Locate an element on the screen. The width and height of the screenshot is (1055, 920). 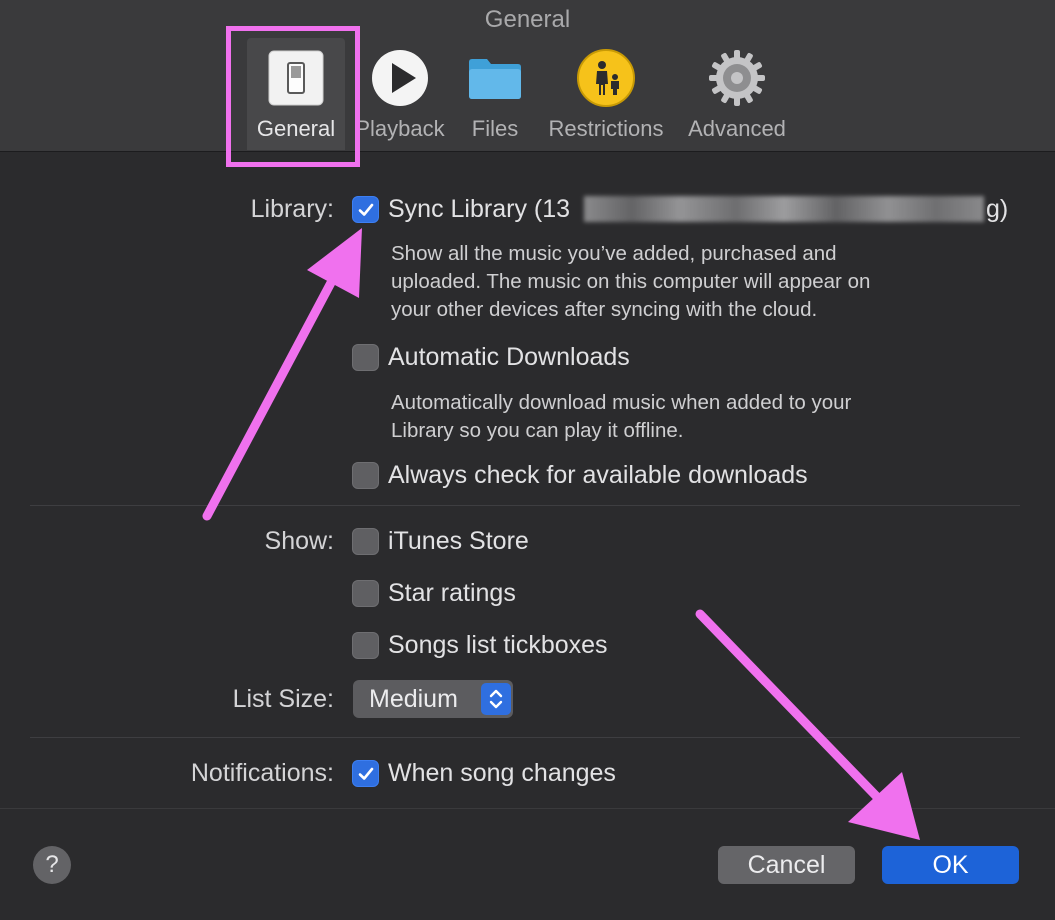
tab-advanced: Advanced is located at coordinates (737, 94).